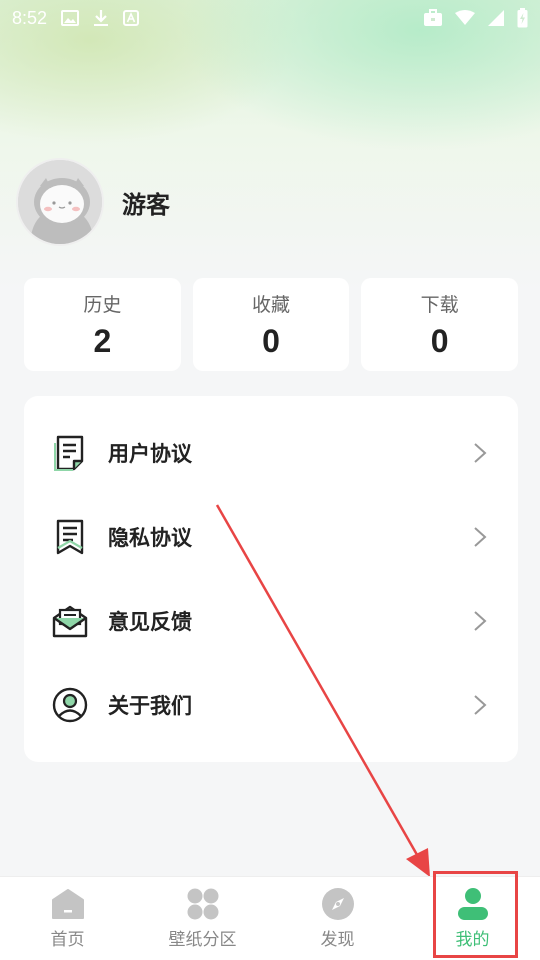  I want to click on stat-history: 历史 2, so click(102, 324).